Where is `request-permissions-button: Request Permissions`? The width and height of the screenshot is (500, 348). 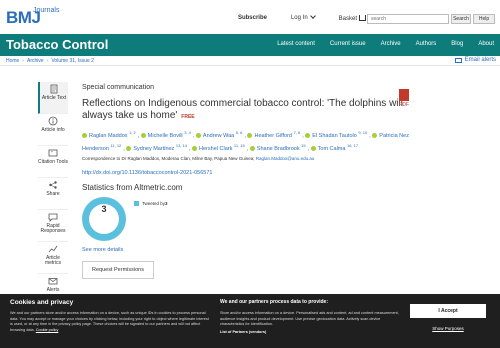
request-permissions-button: Request Permissions is located at coordinates (118, 269).